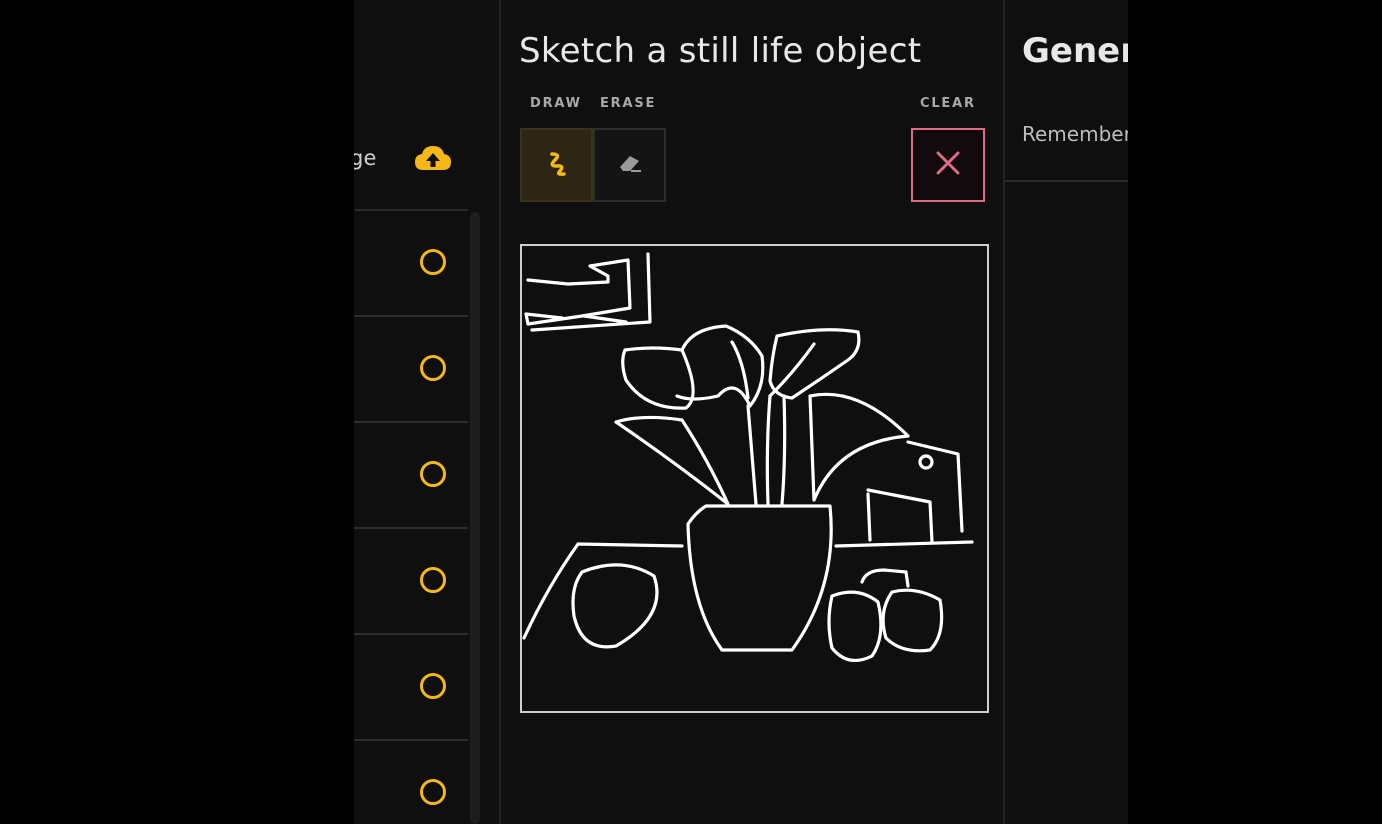 Image resolution: width=1382 pixels, height=824 pixels. I want to click on panel-title: Sketch a still life object, so click(720, 50).